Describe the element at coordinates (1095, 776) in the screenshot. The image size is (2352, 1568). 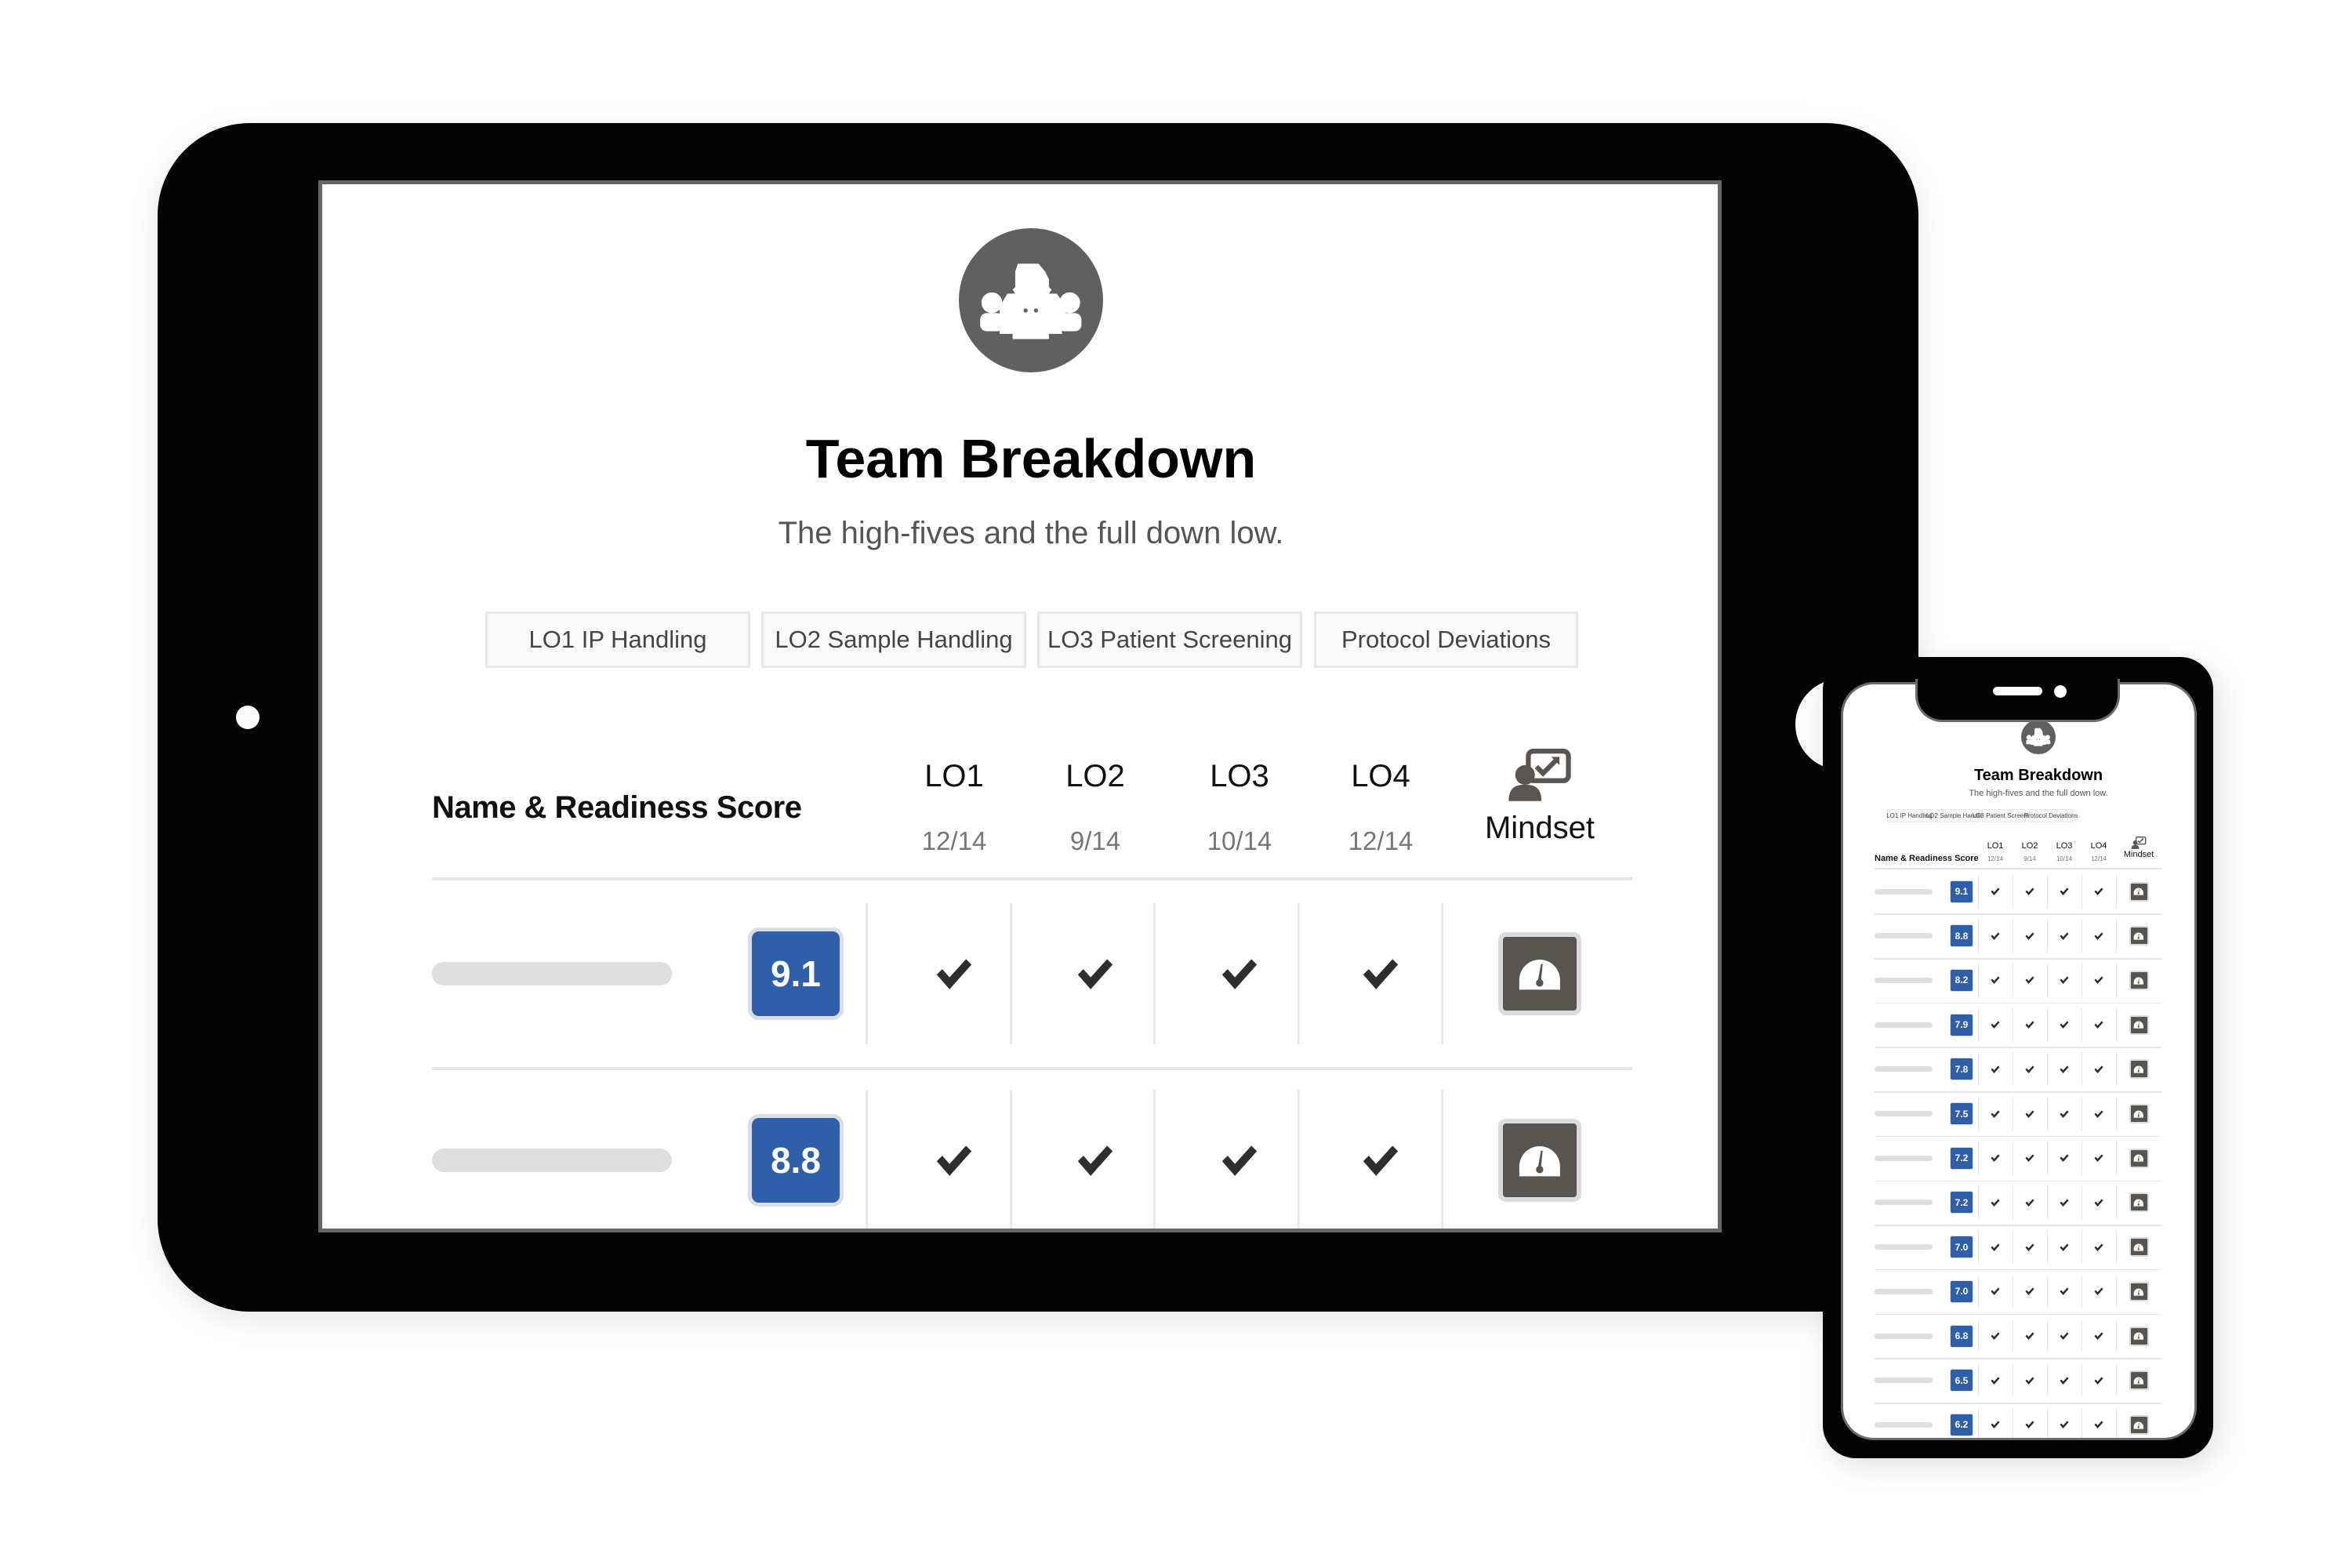
I see `column-header-lo2: LO2` at that location.